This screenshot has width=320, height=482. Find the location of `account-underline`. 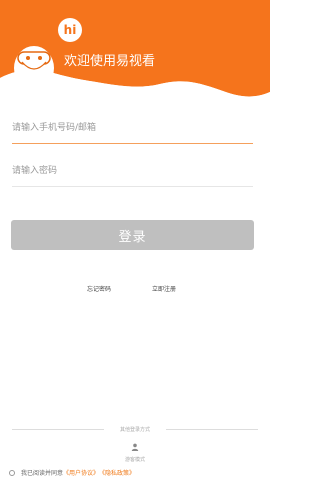

account-underline is located at coordinates (132, 143).